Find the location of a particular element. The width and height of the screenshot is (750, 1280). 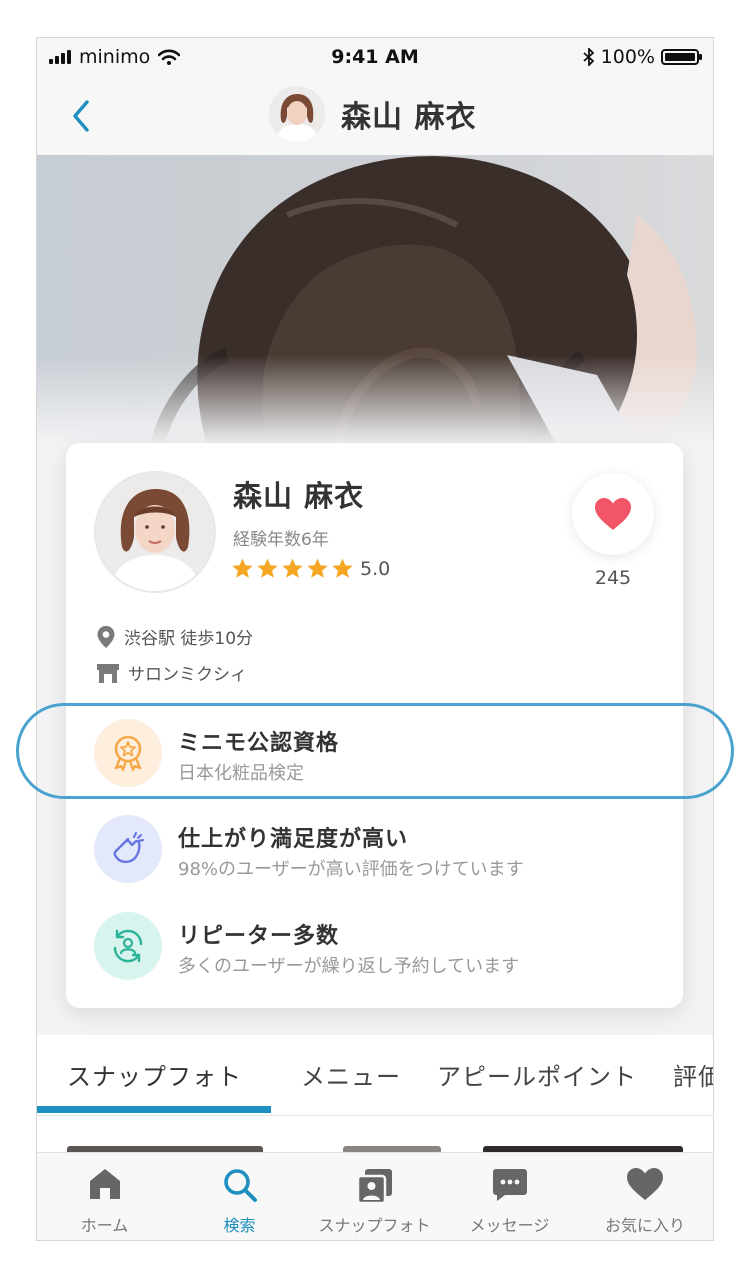

tabbar-item-home: ホーム is located at coordinates (104, 1196).